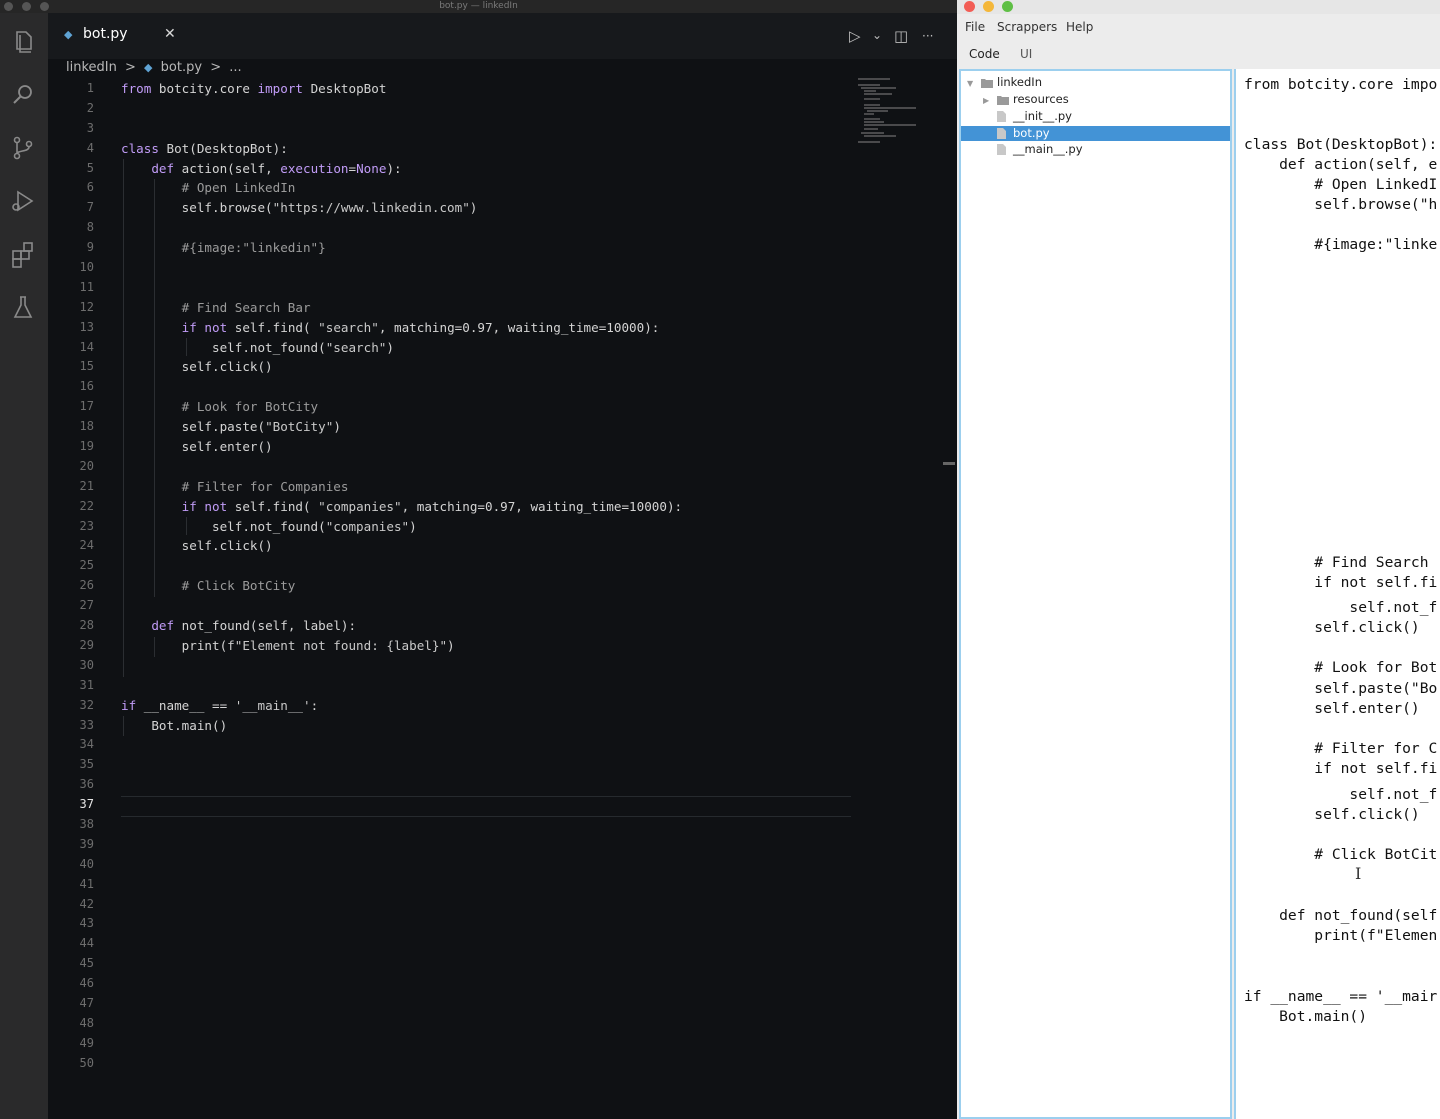  I want to click on line-number: 12, so click(76, 308).